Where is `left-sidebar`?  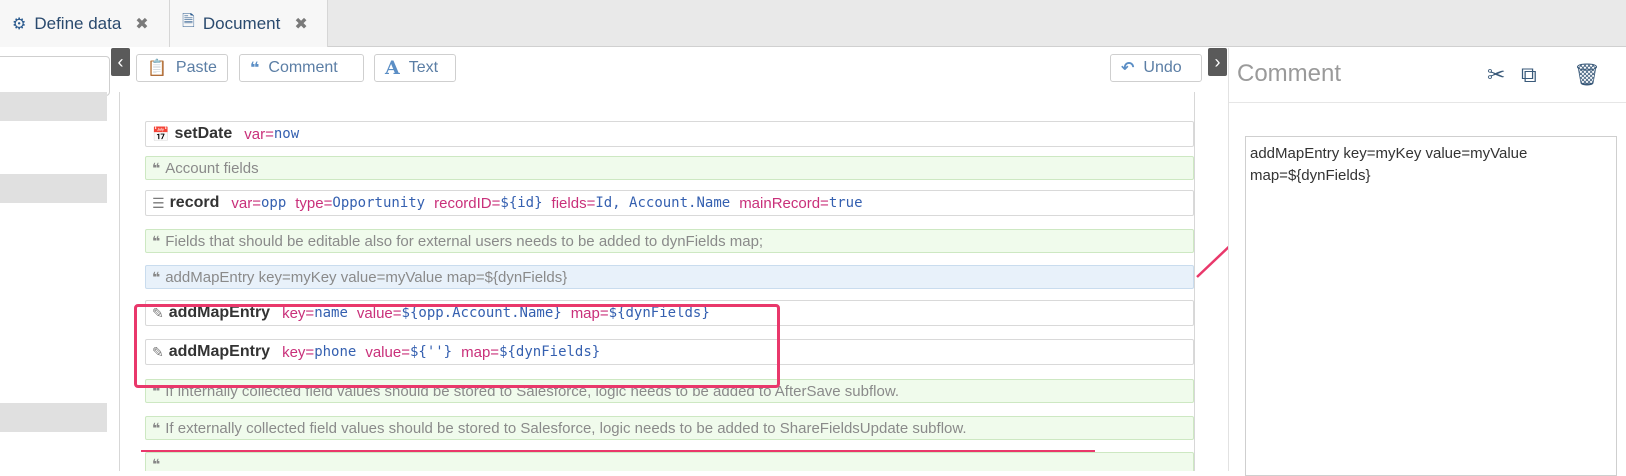 left-sidebar is located at coordinates (56, 259).